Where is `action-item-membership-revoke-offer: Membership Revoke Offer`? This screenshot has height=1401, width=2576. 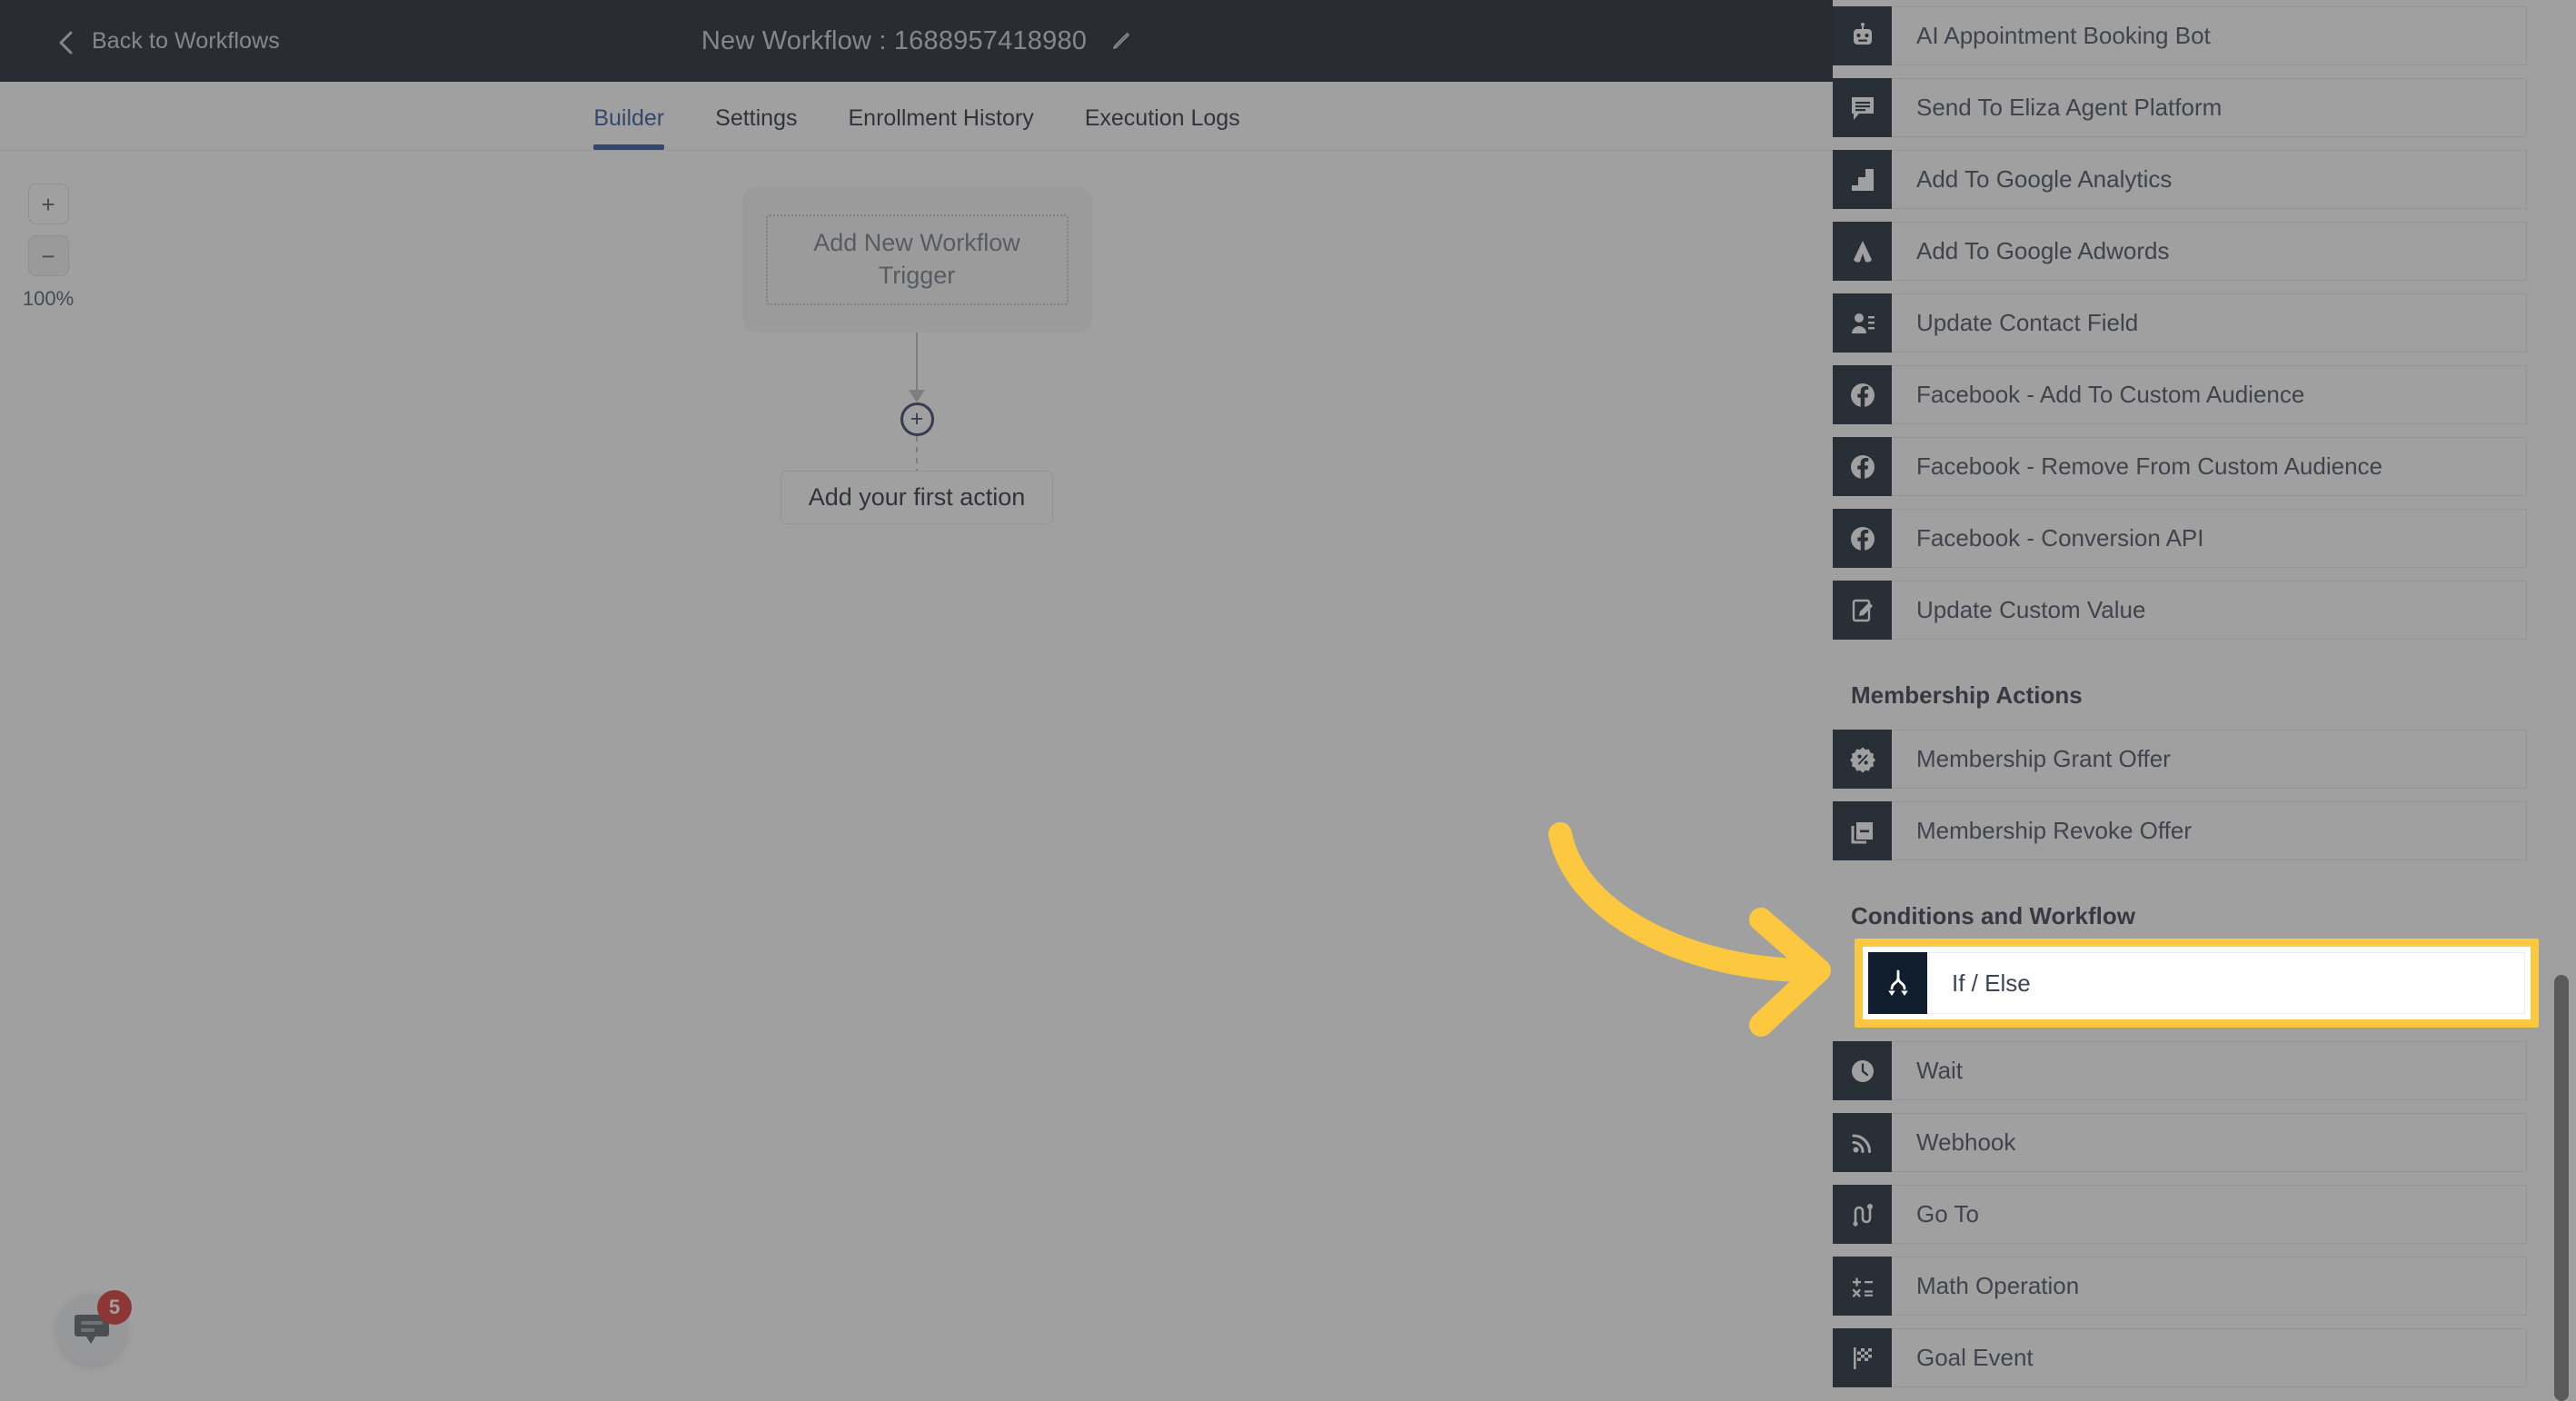
action-item-membership-revoke-offer: Membership Revoke Offer is located at coordinates (2180, 830).